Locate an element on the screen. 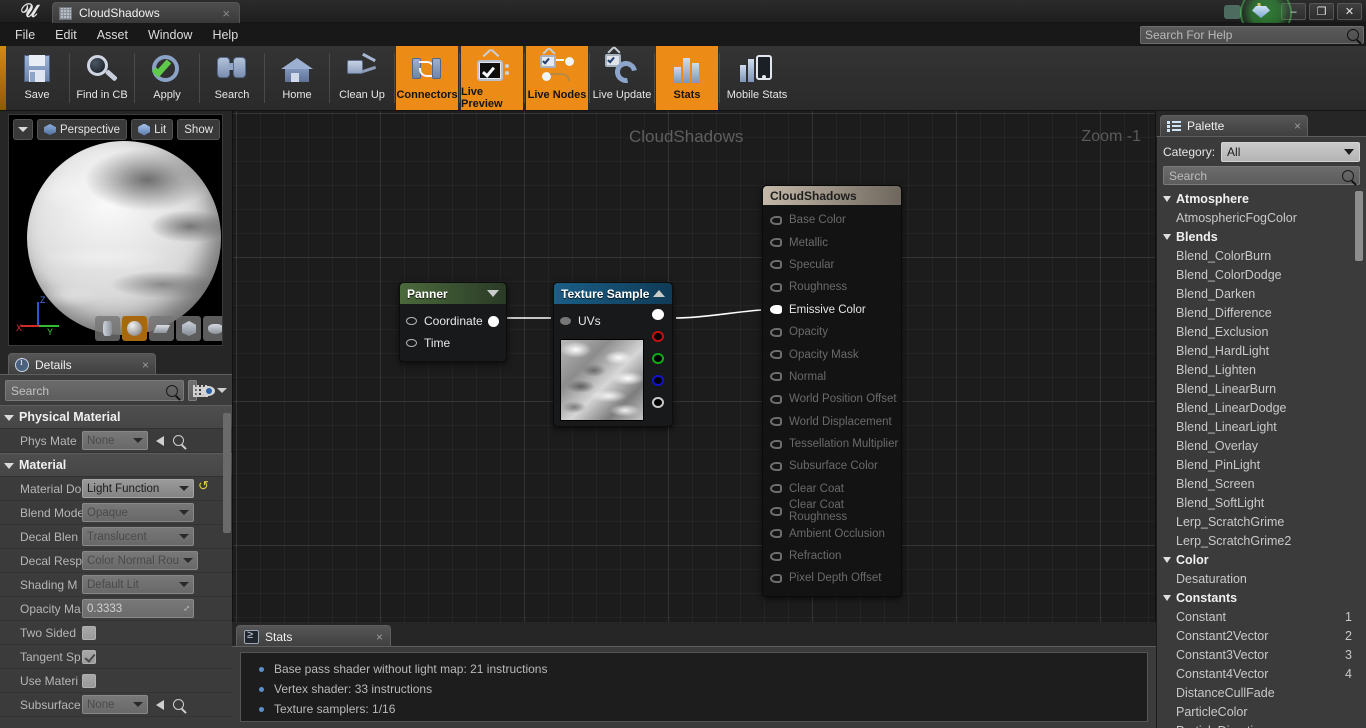 The height and width of the screenshot is (728, 1366). palette-item: Blend_Overlay is located at coordinates (1261, 445).